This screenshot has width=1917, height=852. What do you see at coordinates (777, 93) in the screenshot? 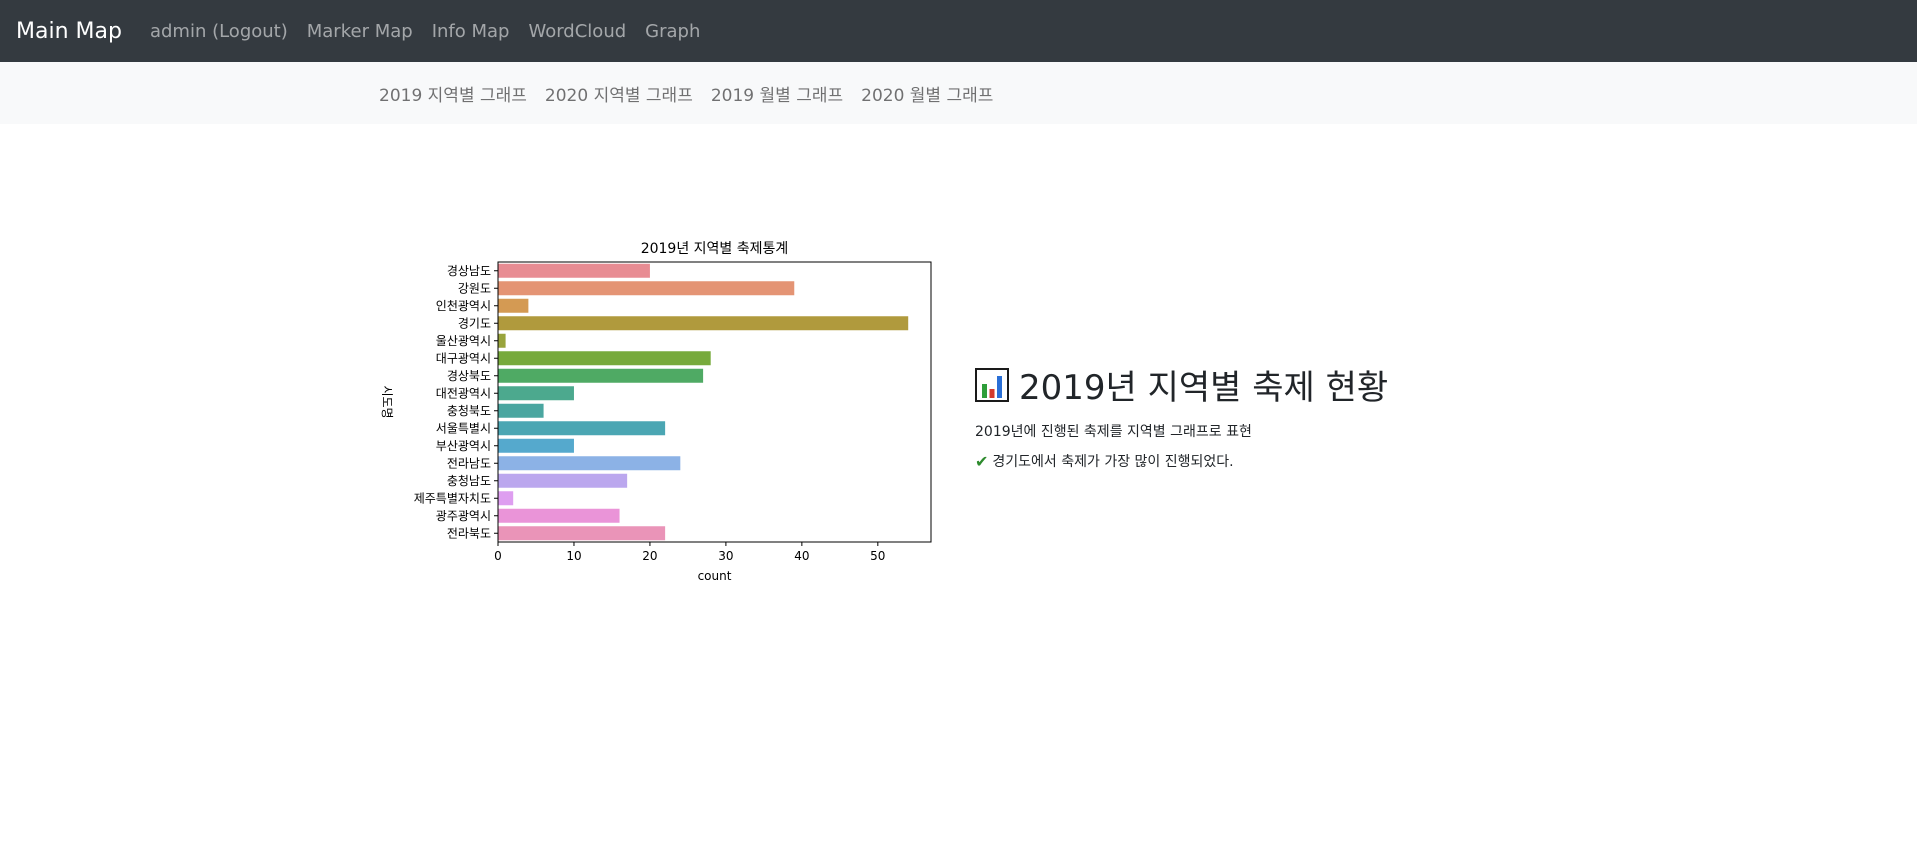
I see `subnav-2019-month-graph-link: 2019 월별 그래프` at bounding box center [777, 93].